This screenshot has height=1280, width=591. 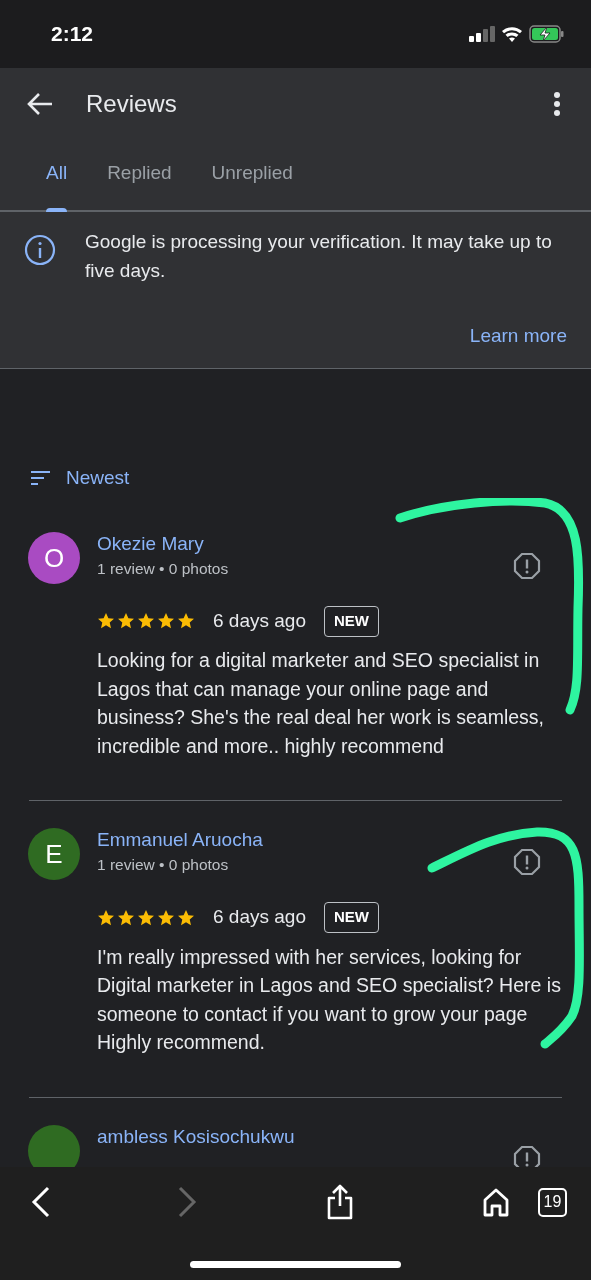 What do you see at coordinates (150, 544) in the screenshot?
I see `reviewer-name: Okezie Mary` at bounding box center [150, 544].